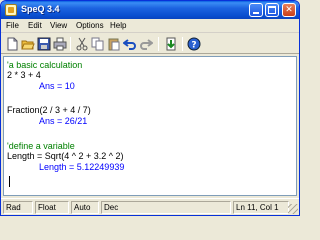  I want to click on status-mode: Auto, so click(85, 207).